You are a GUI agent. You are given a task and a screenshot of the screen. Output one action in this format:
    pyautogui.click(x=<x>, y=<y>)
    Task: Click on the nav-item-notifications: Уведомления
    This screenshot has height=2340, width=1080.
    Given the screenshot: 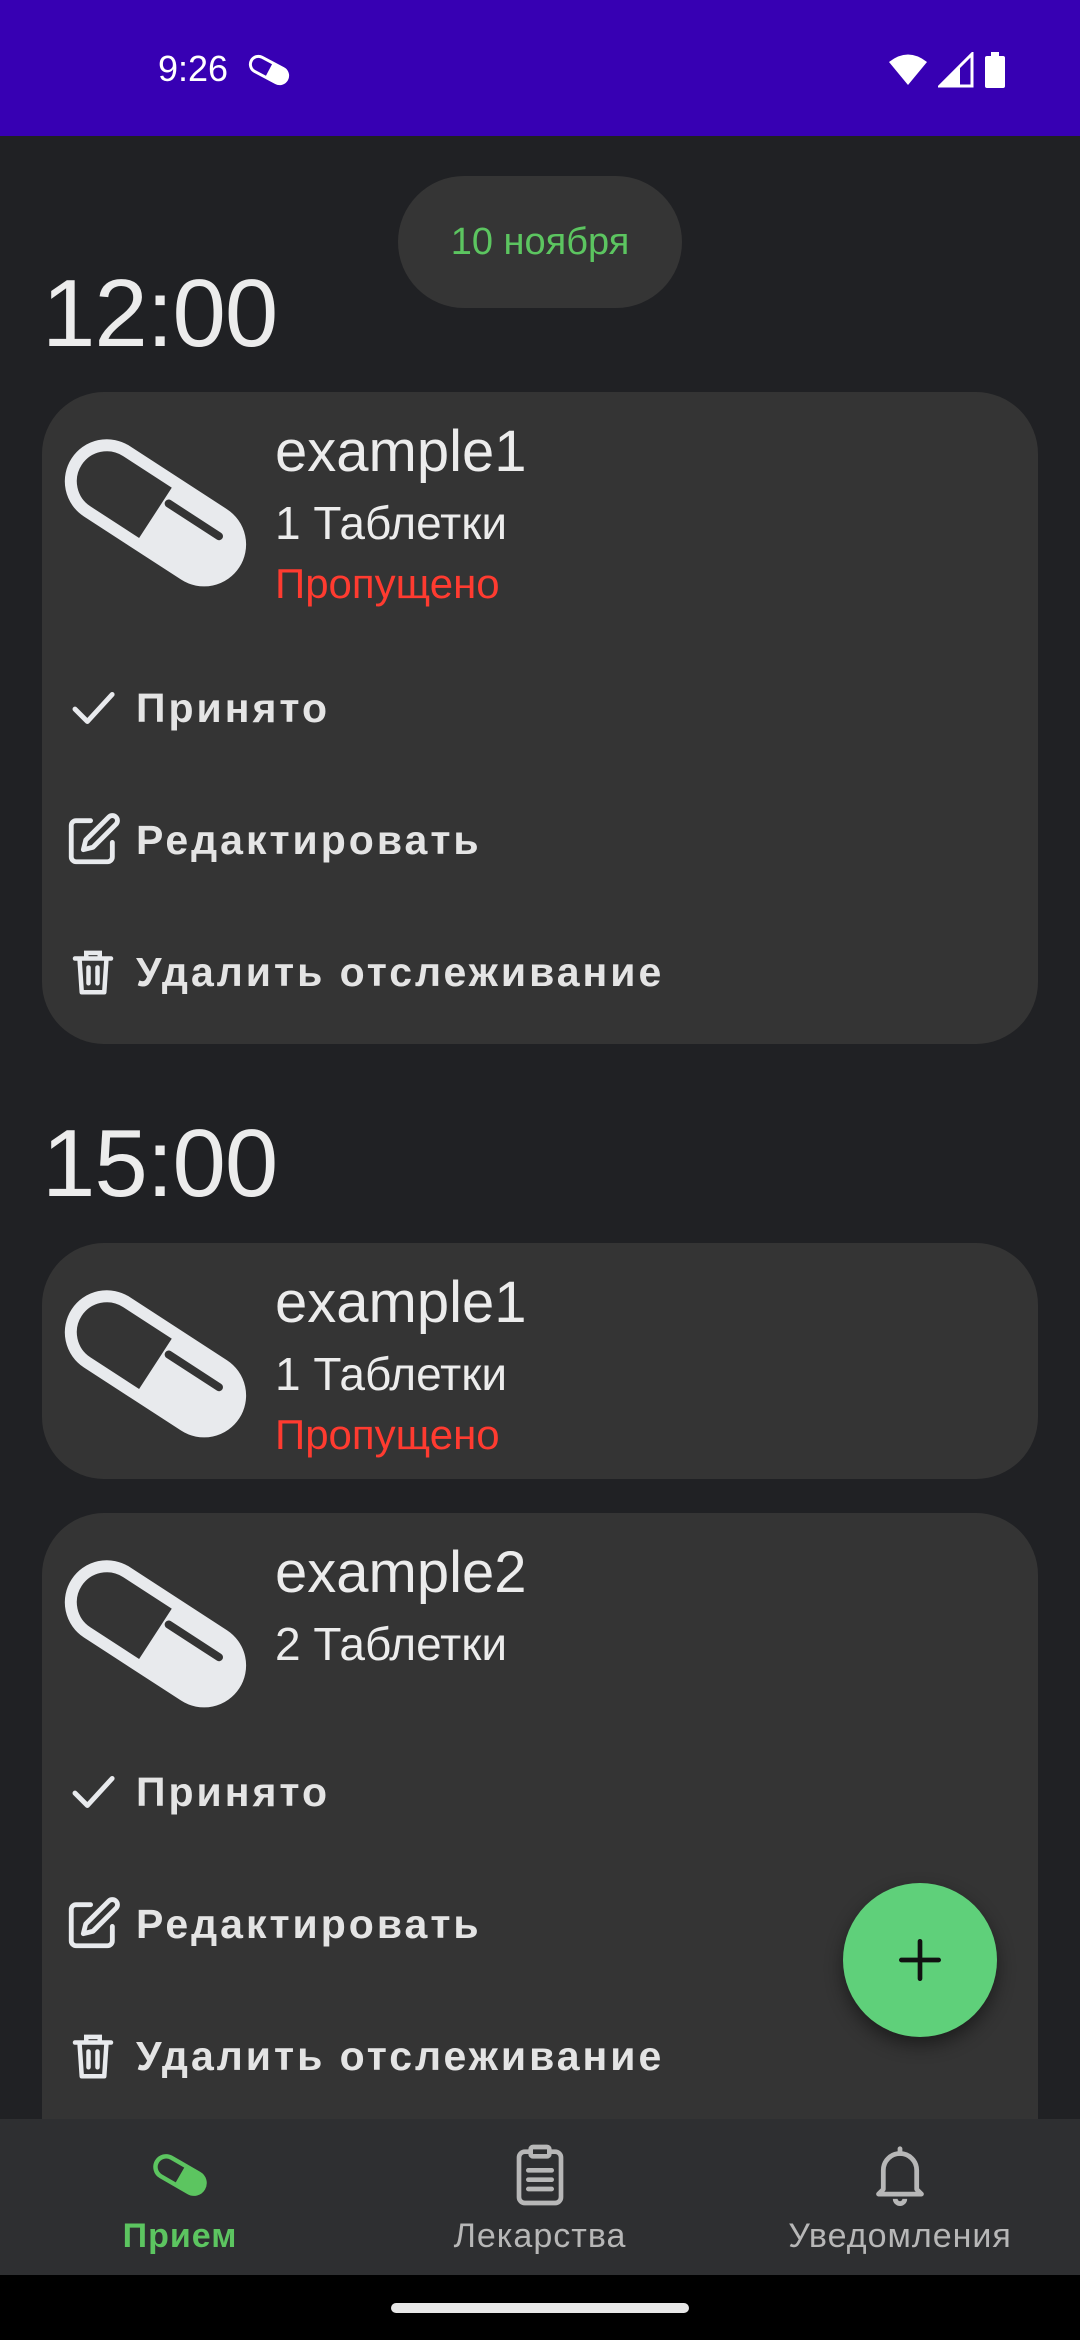 What is the action you would take?
    pyautogui.click(x=900, y=2197)
    